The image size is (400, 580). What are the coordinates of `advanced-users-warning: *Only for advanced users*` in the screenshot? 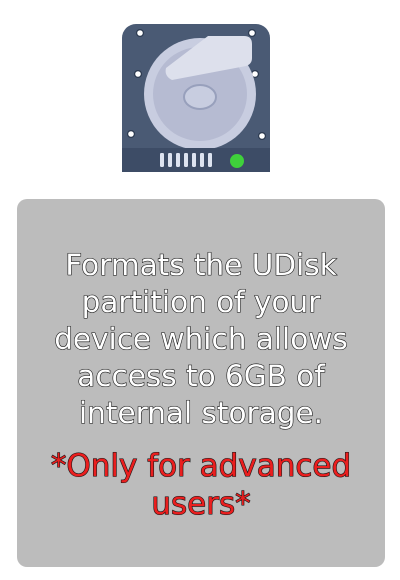 It's located at (201, 484).